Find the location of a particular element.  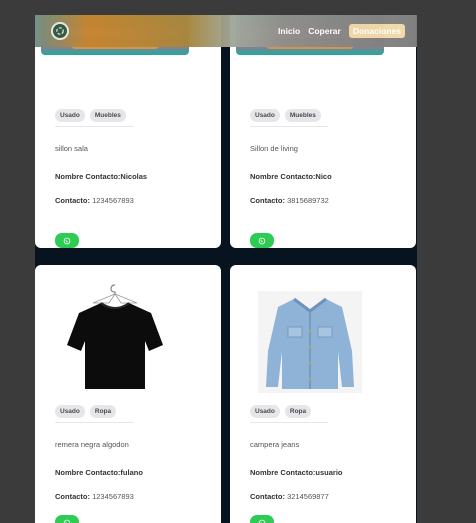

contact-phone-line: Contacto: 3815689732 is located at coordinates (289, 200).